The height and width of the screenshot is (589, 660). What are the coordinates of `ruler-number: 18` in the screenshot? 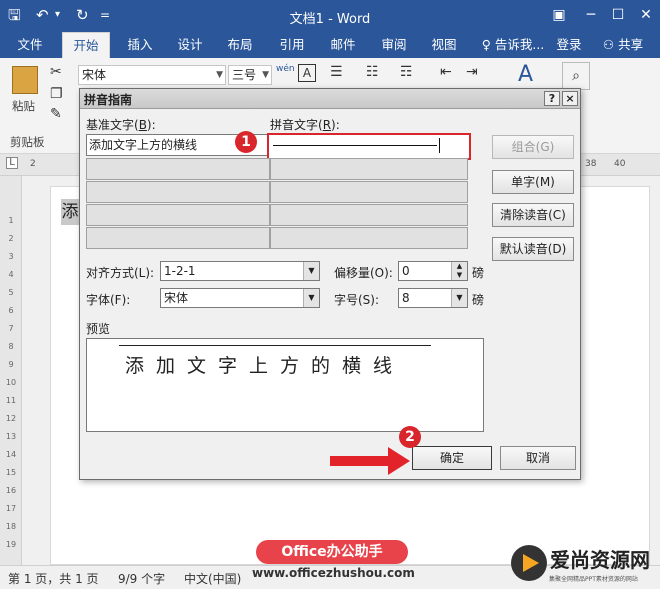 It's located at (11, 526).